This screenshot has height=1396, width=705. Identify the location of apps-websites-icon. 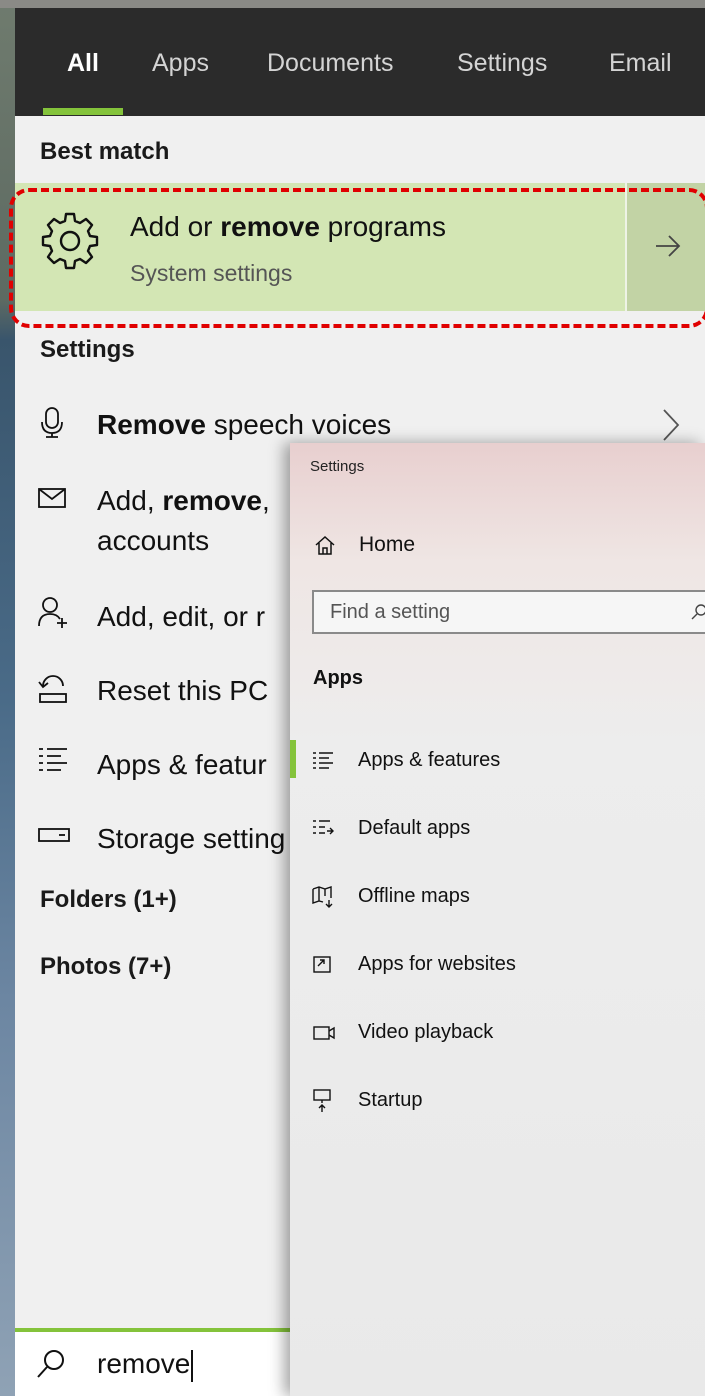
(322, 964).